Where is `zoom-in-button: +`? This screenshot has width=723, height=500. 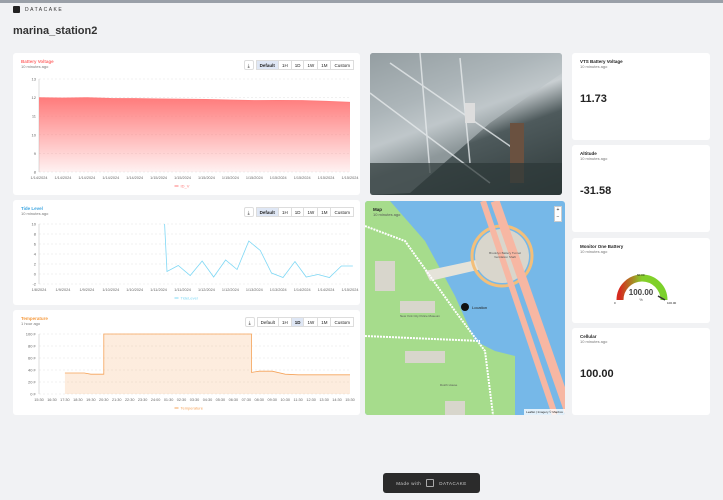 zoom-in-button: + is located at coordinates (558, 210).